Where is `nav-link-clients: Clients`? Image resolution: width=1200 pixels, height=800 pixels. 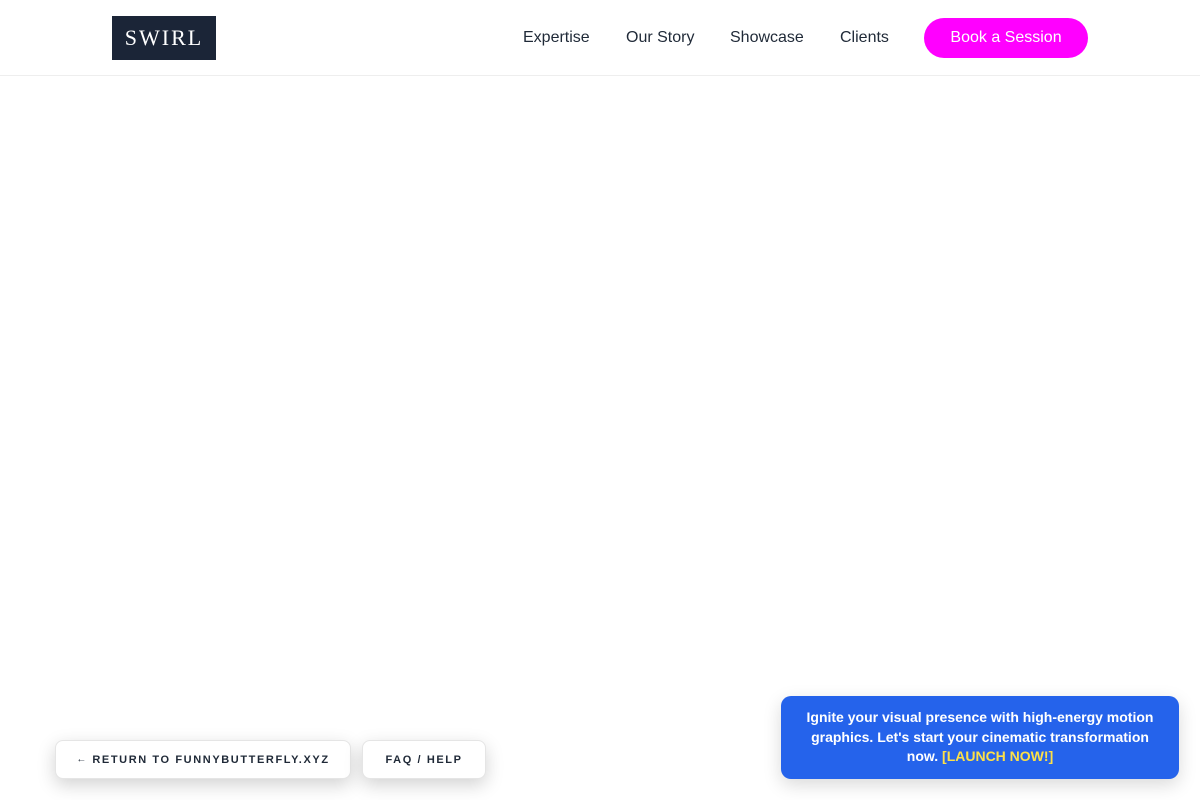 nav-link-clients: Clients is located at coordinates (864, 38).